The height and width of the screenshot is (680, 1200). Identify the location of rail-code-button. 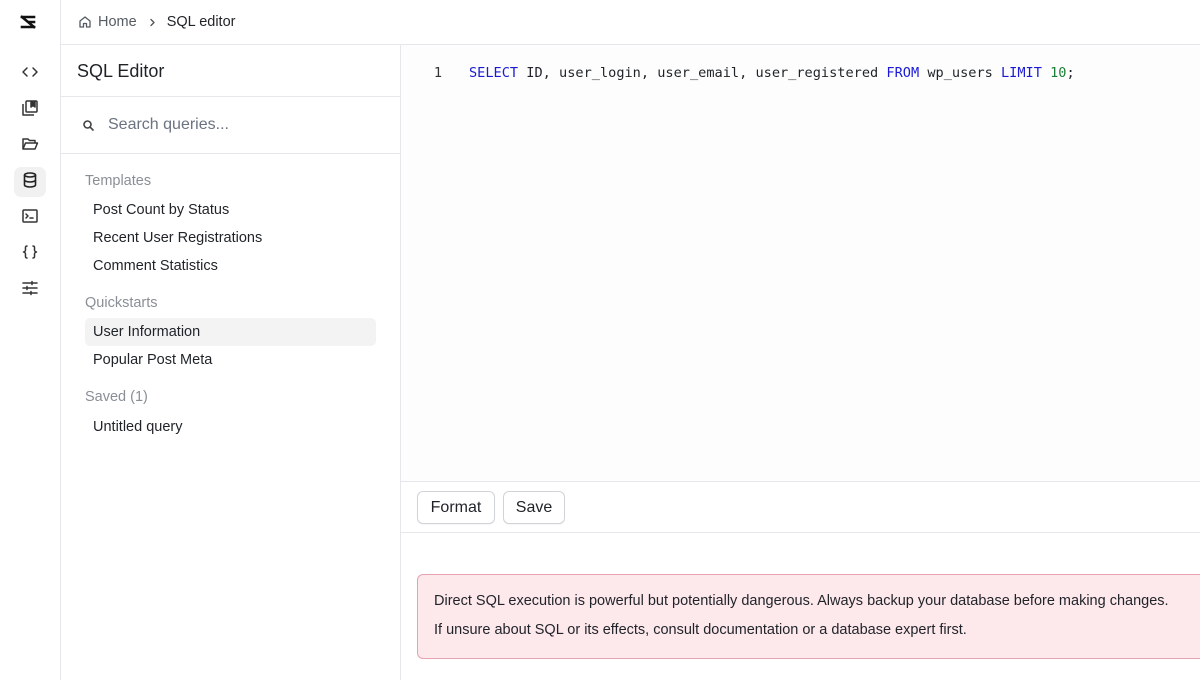
(30, 74).